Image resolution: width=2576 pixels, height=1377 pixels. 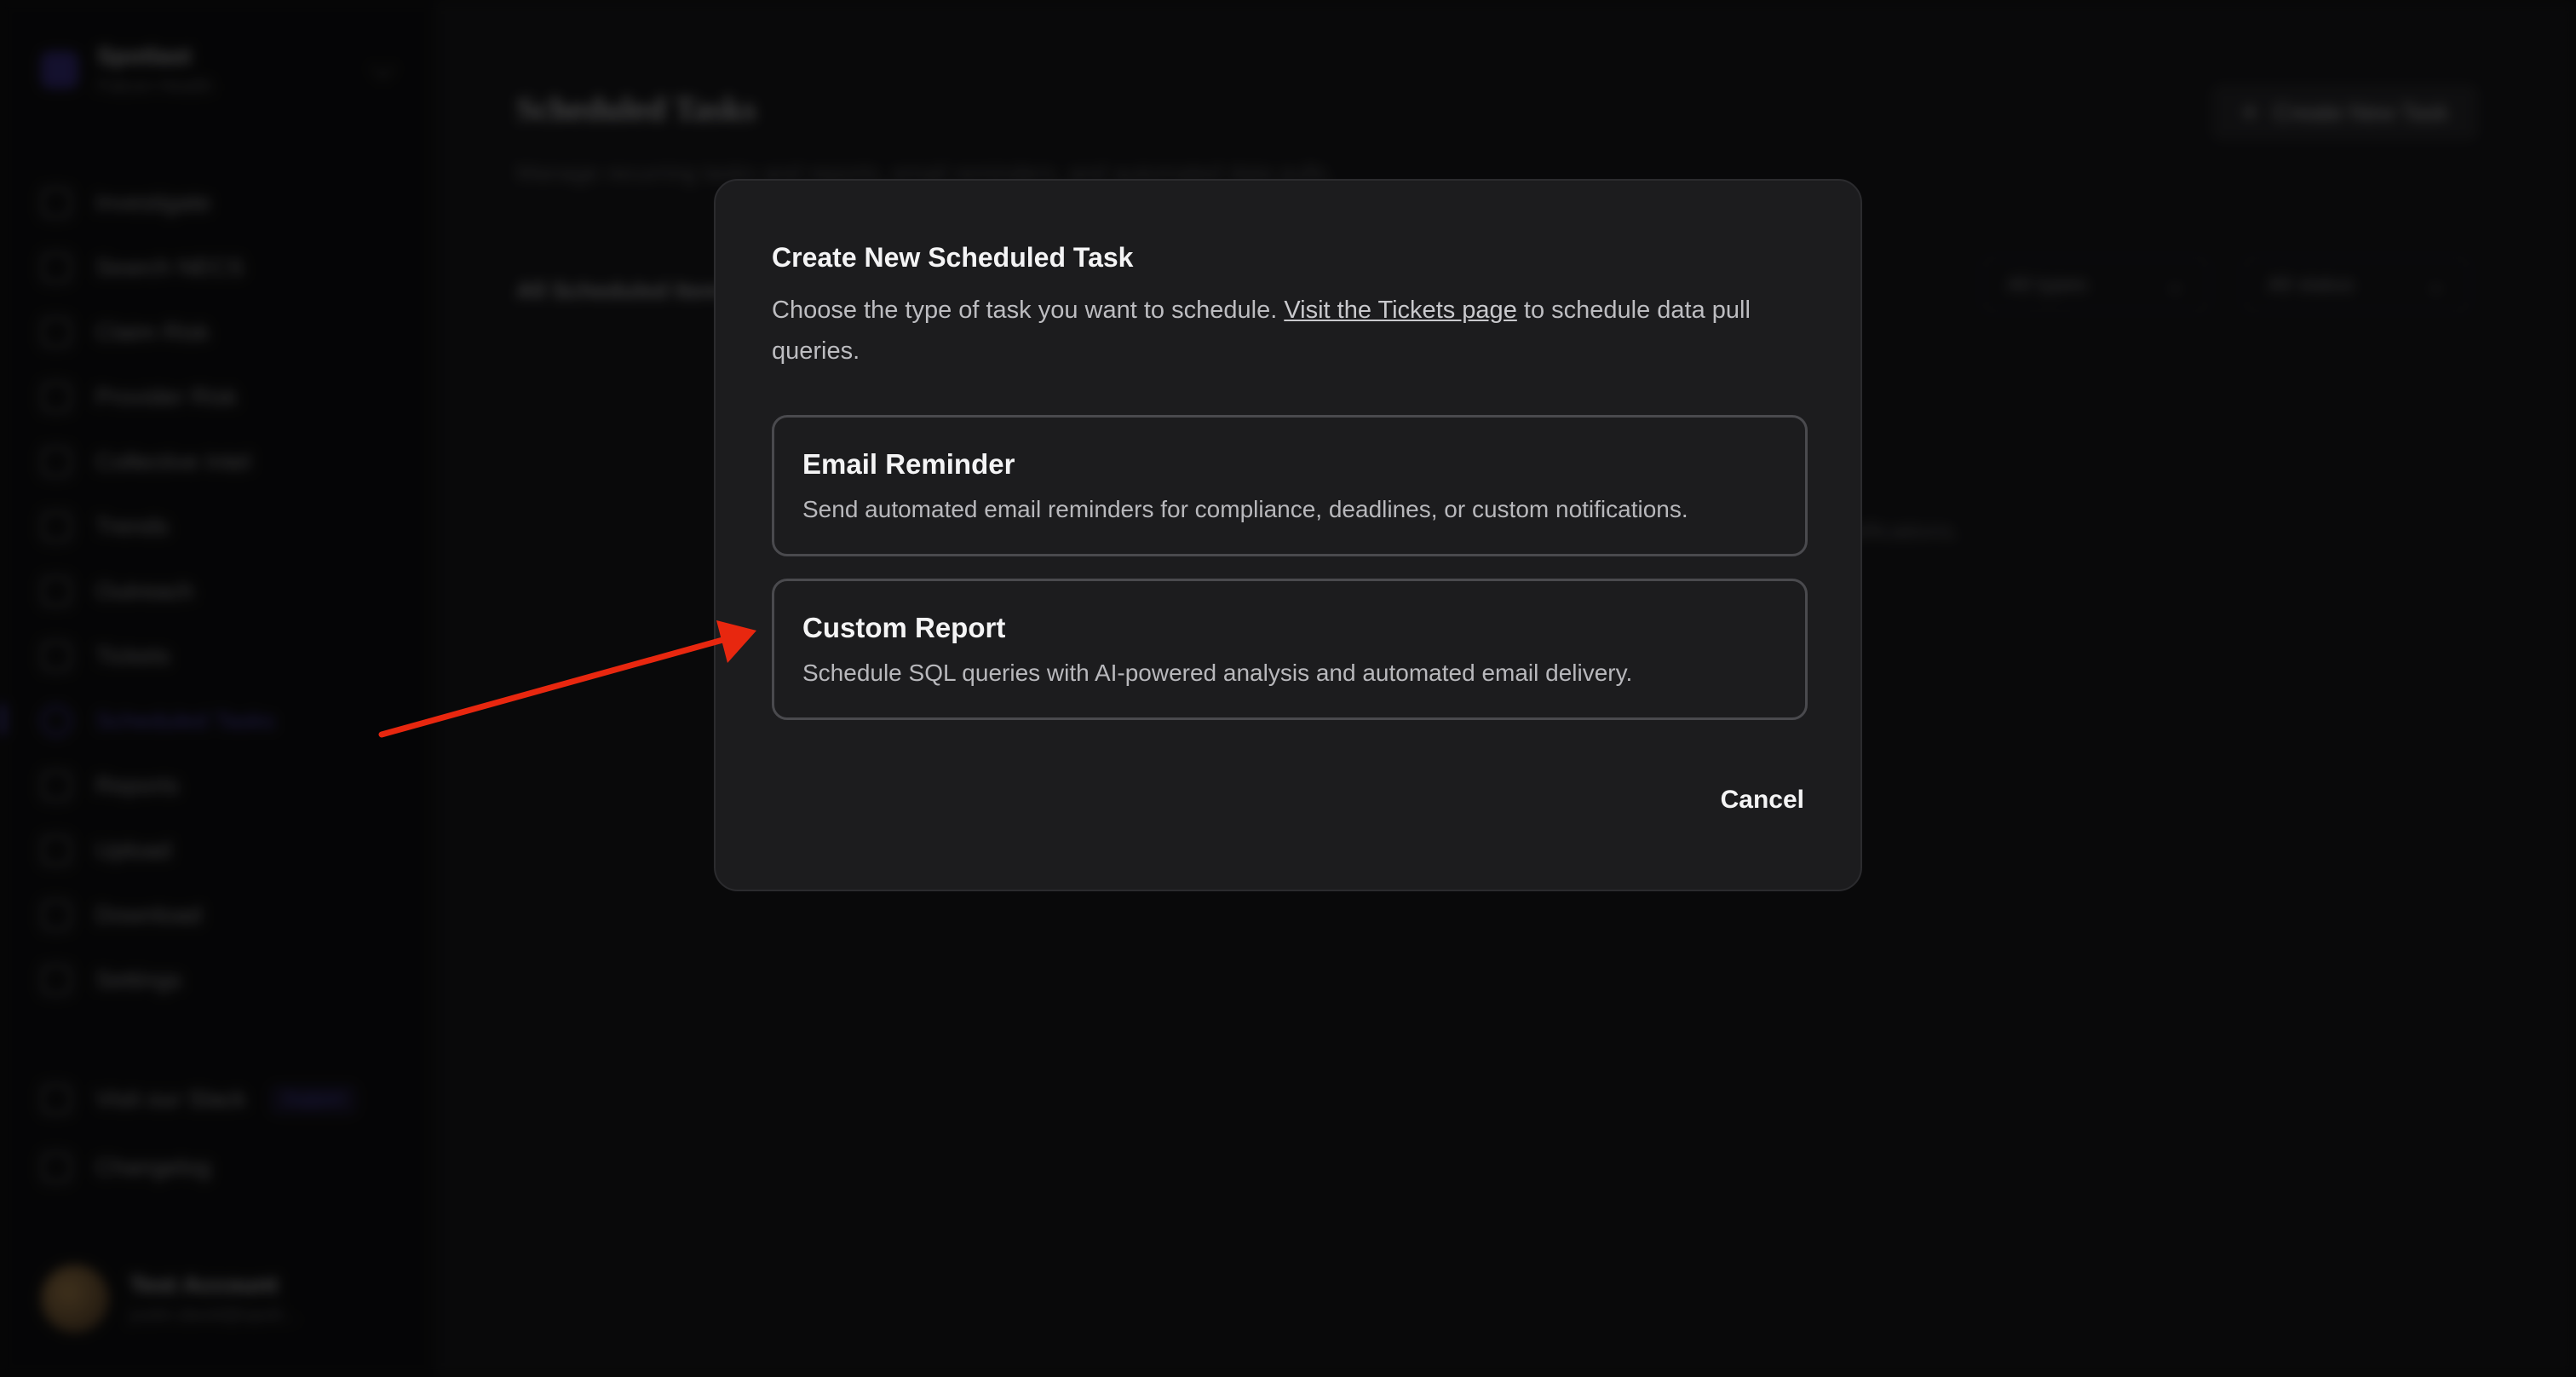 What do you see at coordinates (1401, 310) in the screenshot?
I see `tickets-page-link: Visit the Tickets page` at bounding box center [1401, 310].